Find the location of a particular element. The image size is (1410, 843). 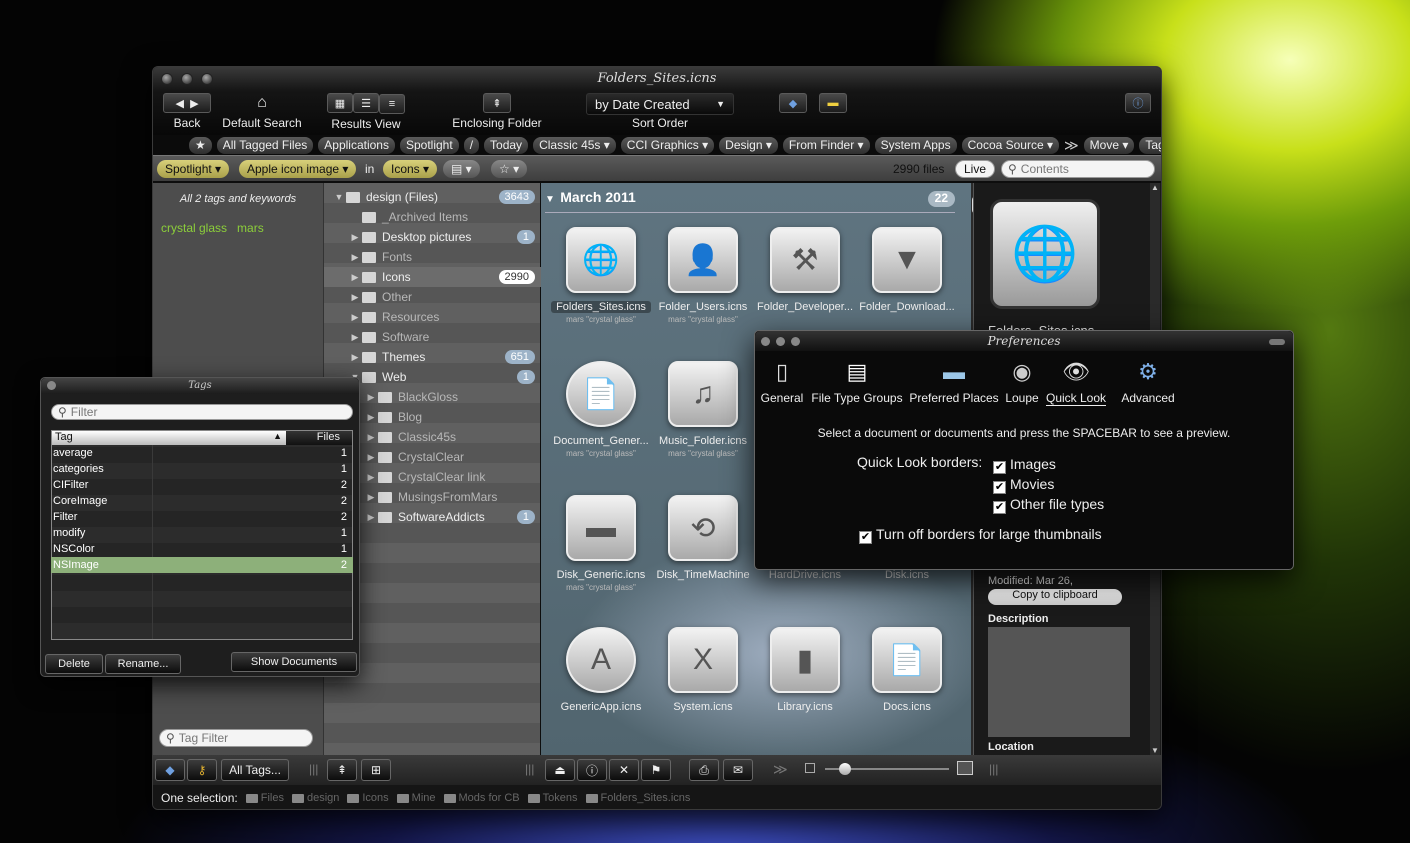

home-icon: ⌂ is located at coordinates (262, 103).